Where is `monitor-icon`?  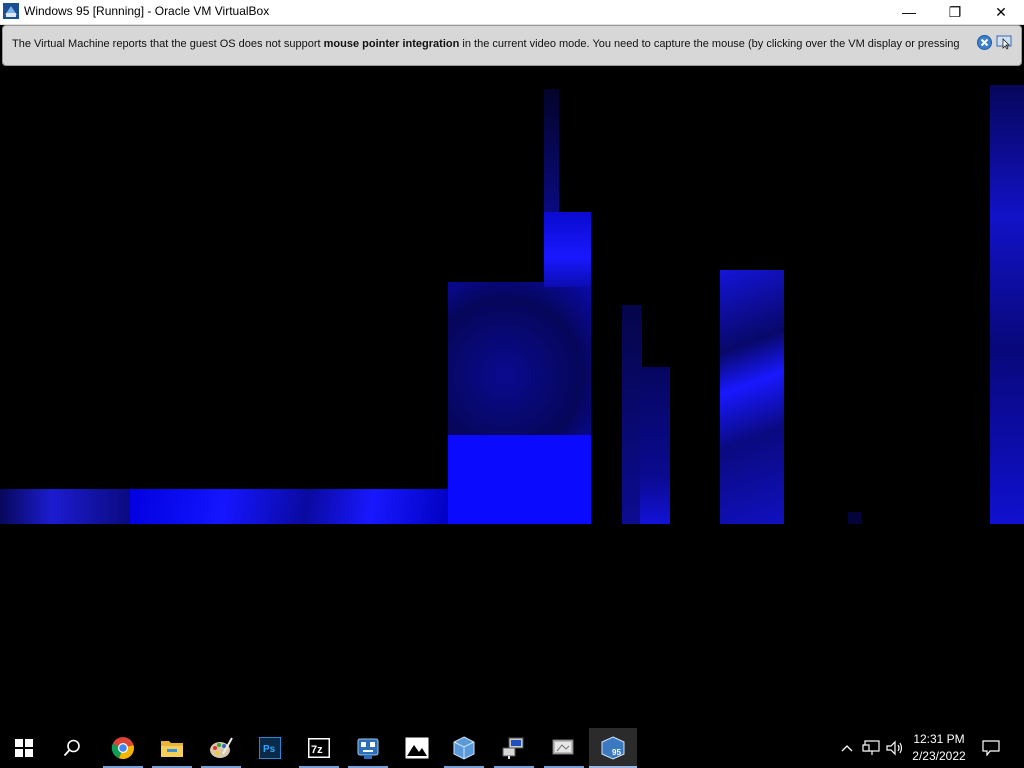
monitor-icon is located at coordinates (563, 747).